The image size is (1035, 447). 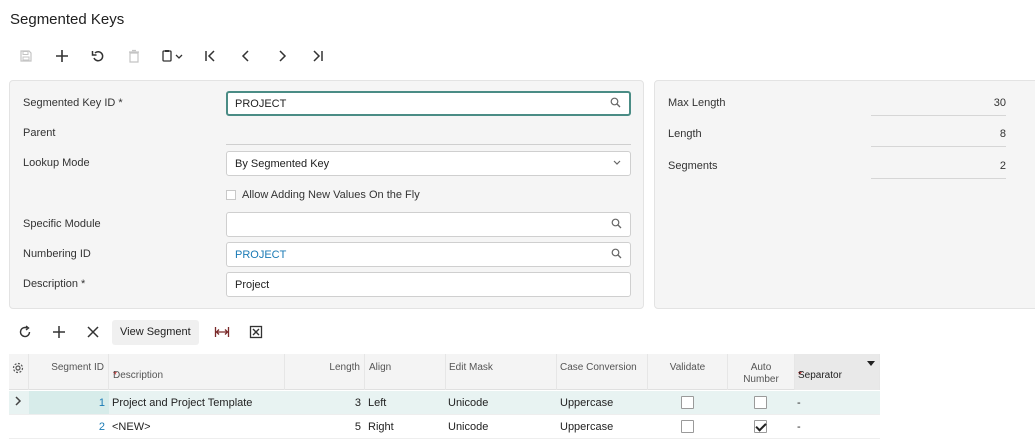 What do you see at coordinates (318, 56) in the screenshot?
I see `last-record-icon` at bounding box center [318, 56].